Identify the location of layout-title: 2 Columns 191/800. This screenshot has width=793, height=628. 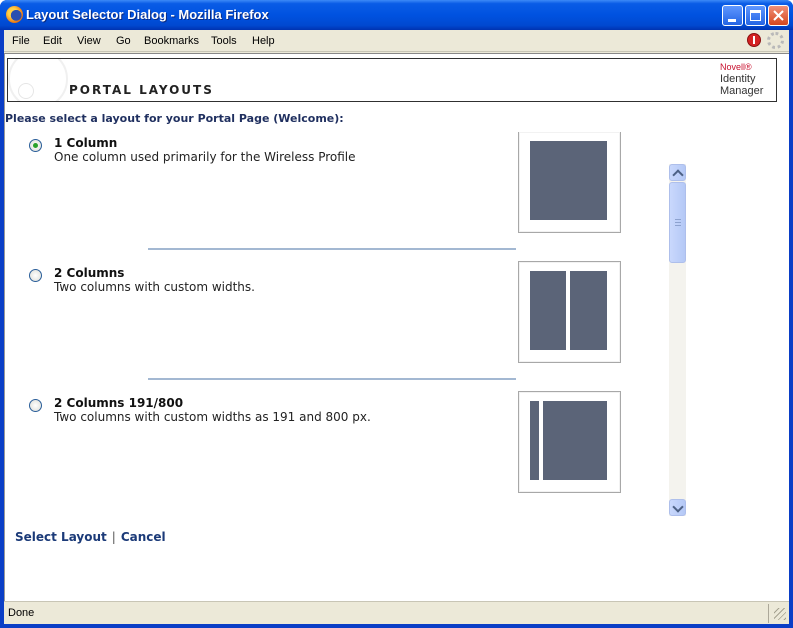
(118, 403).